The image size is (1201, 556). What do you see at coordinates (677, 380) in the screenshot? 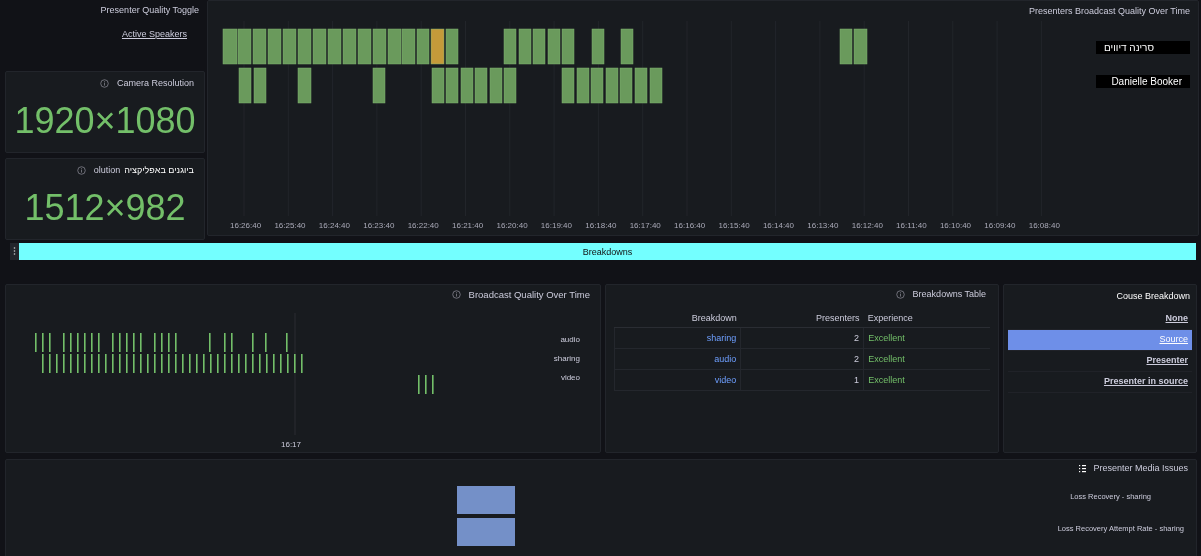
I see `table-cell: video` at bounding box center [677, 380].